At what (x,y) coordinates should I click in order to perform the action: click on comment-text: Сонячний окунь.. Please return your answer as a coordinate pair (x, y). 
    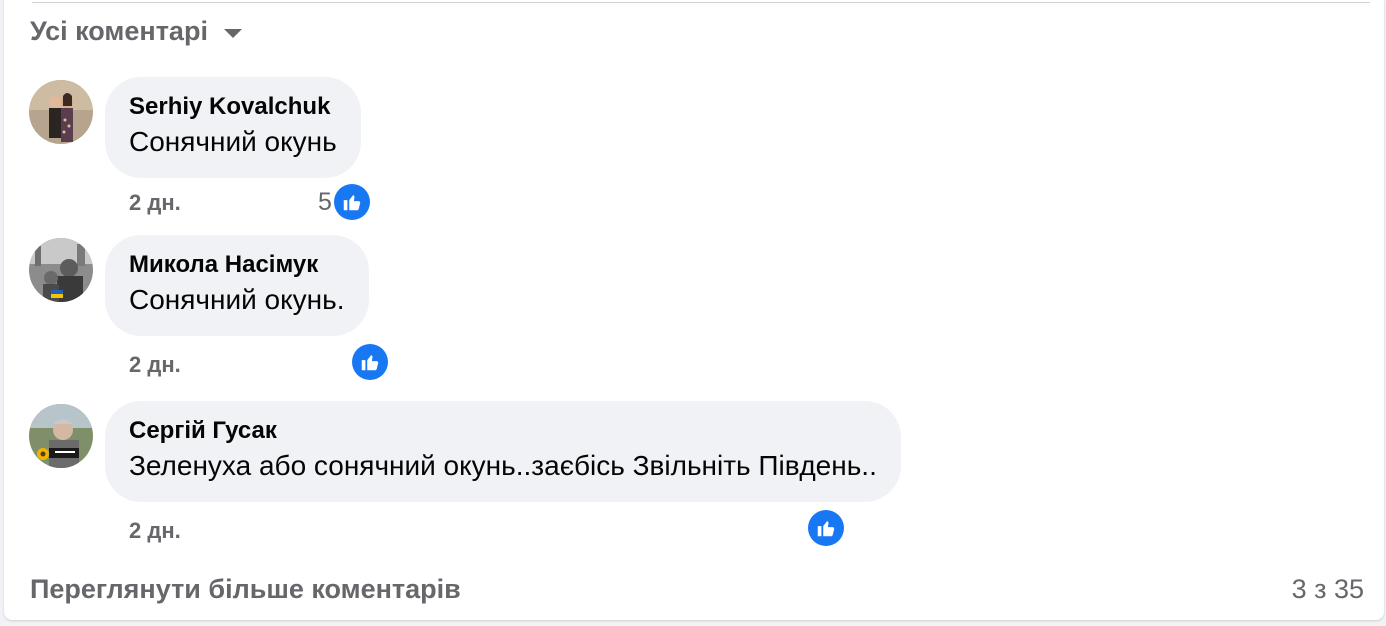
    Looking at the image, I should click on (237, 299).